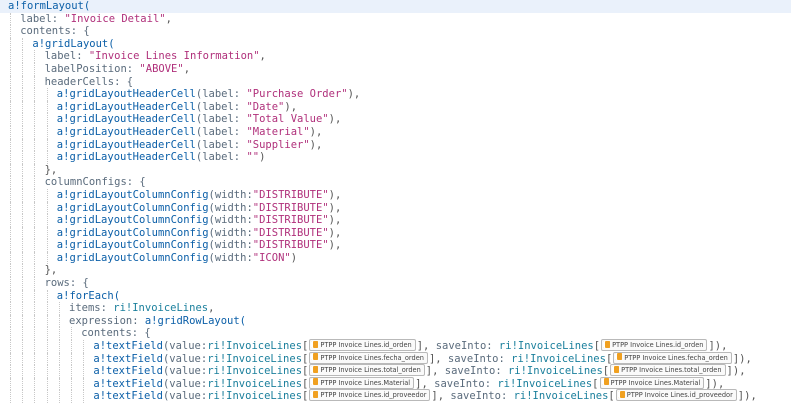  I want to click on code-line: expression: a!gridRowLayout(, so click(395, 321).